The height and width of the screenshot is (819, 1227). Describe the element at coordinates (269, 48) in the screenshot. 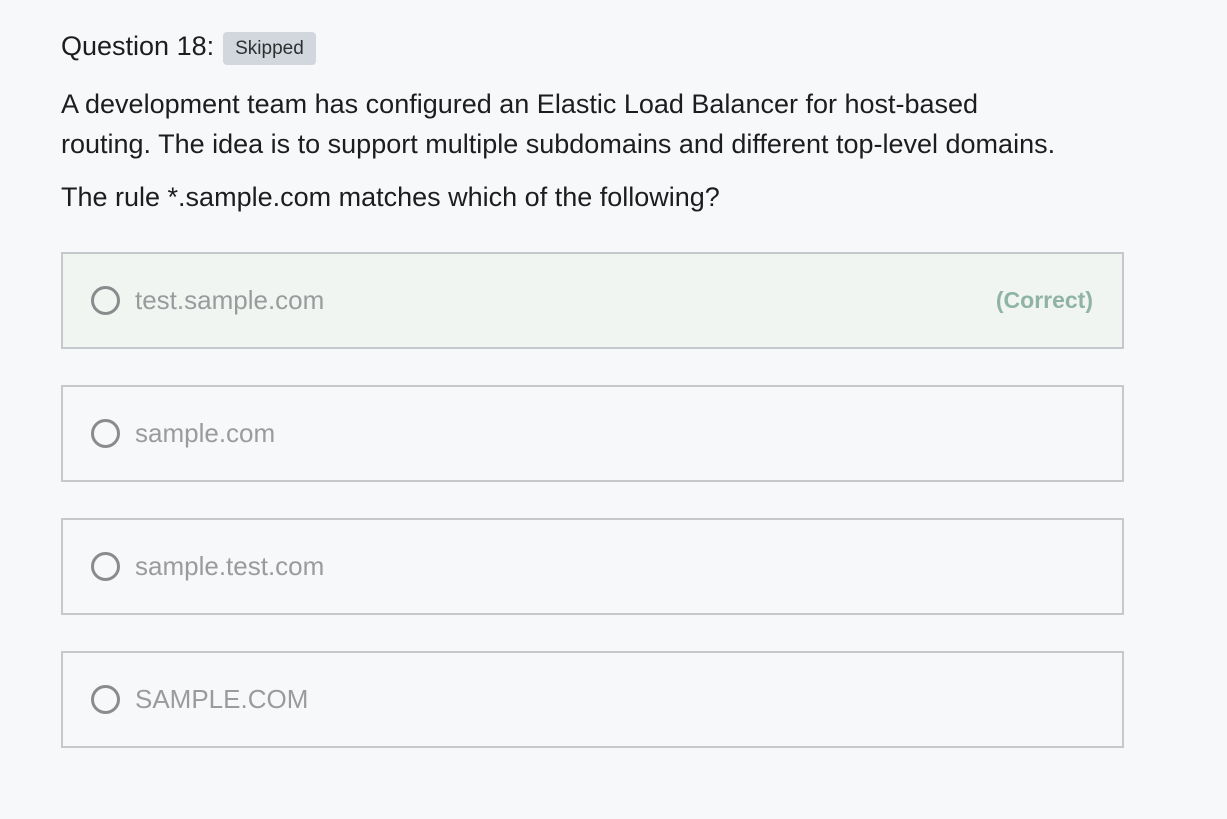

I see `skipped-badge: Skipped` at that location.